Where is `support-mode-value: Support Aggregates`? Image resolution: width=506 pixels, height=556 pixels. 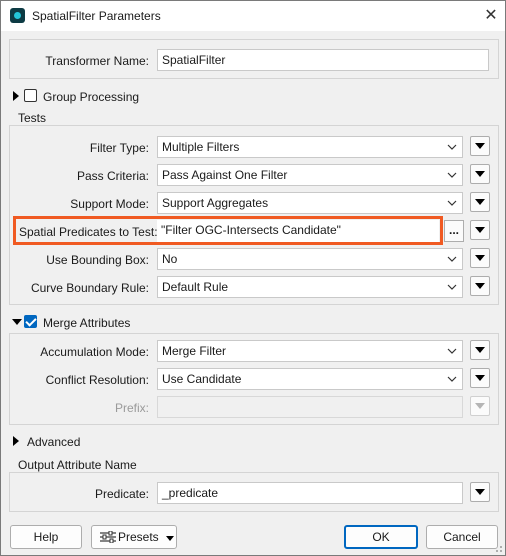
support-mode-value: Support Aggregates is located at coordinates (215, 203).